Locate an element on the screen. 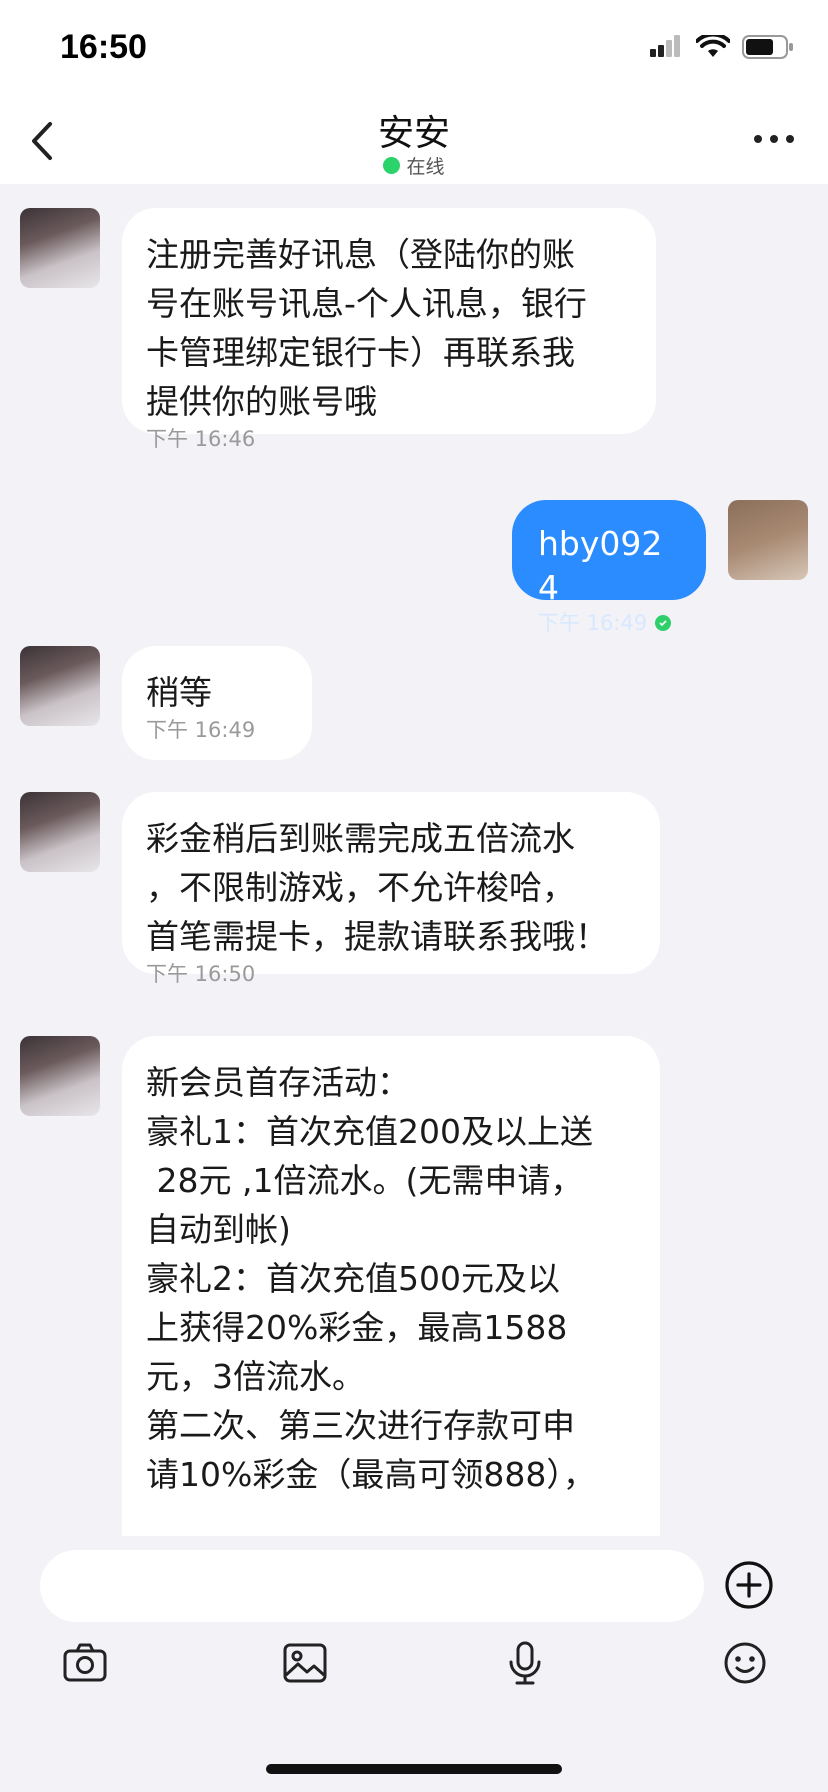  online-dot-icon is located at coordinates (392, 165).